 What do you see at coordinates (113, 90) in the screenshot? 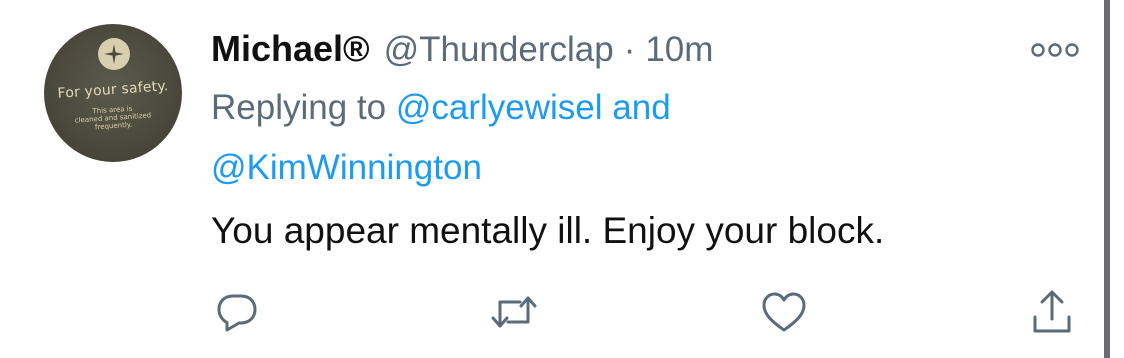
I see `avatar-headline: For your safety.` at bounding box center [113, 90].